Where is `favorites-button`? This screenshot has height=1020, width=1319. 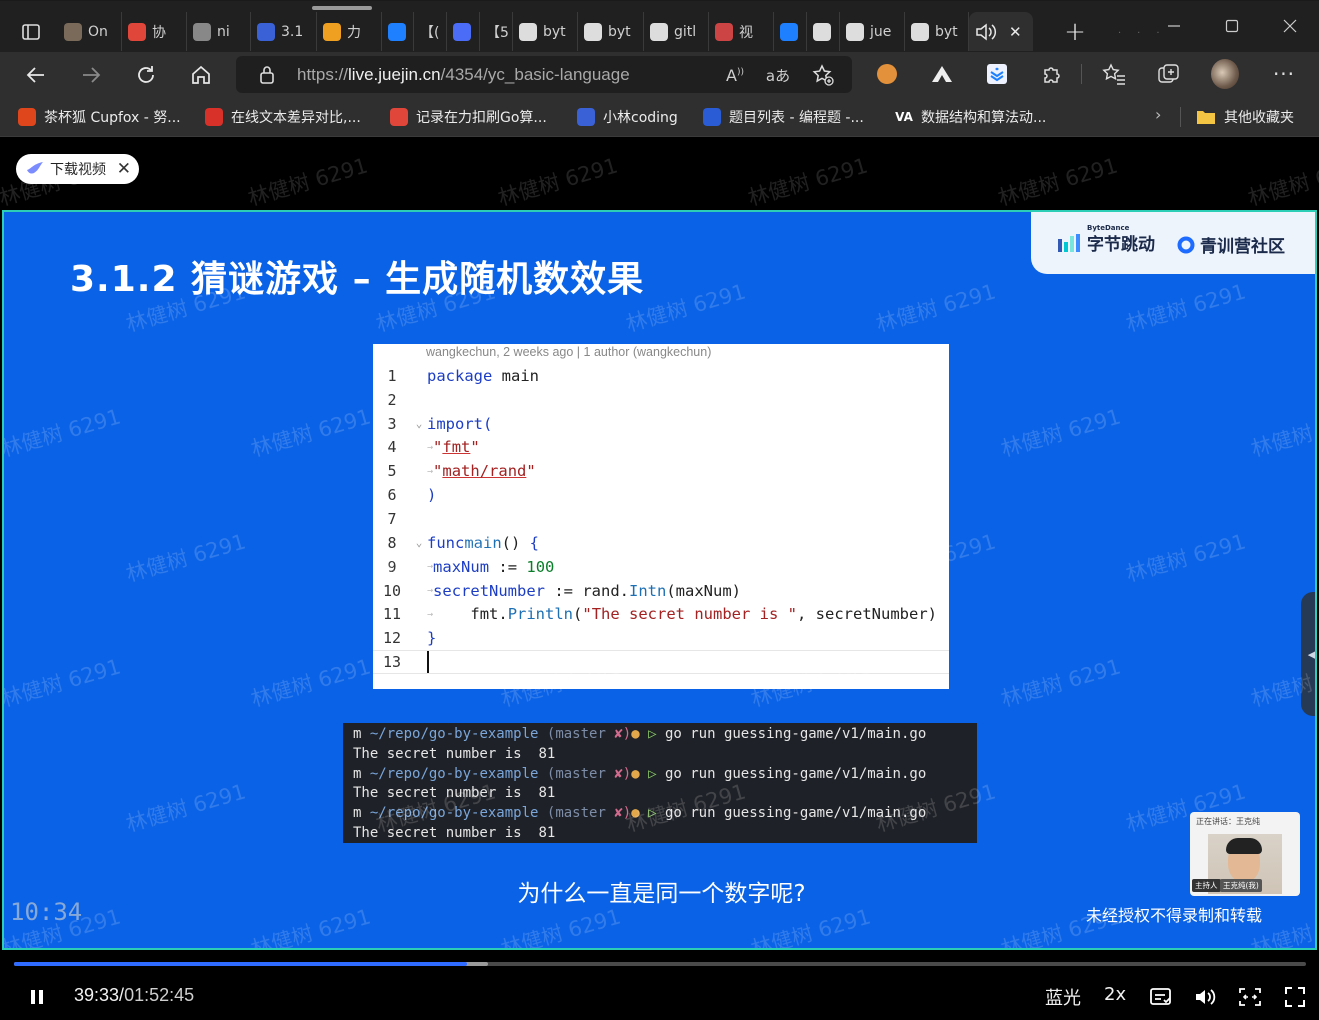 favorites-button is located at coordinates (1114, 74).